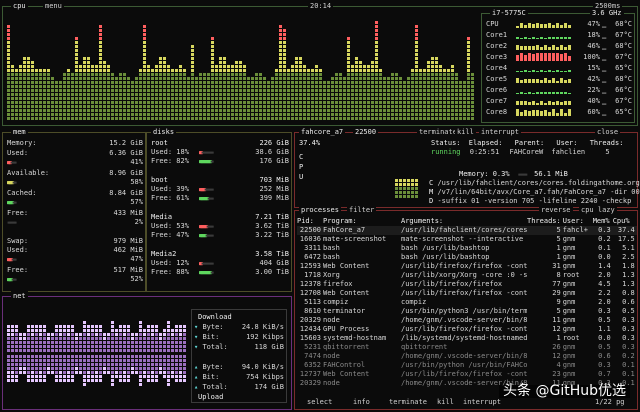 This screenshot has height=412, width=640. Describe the element at coordinates (545, 221) in the screenshot. I see `process-column-header: Threads:` at that location.